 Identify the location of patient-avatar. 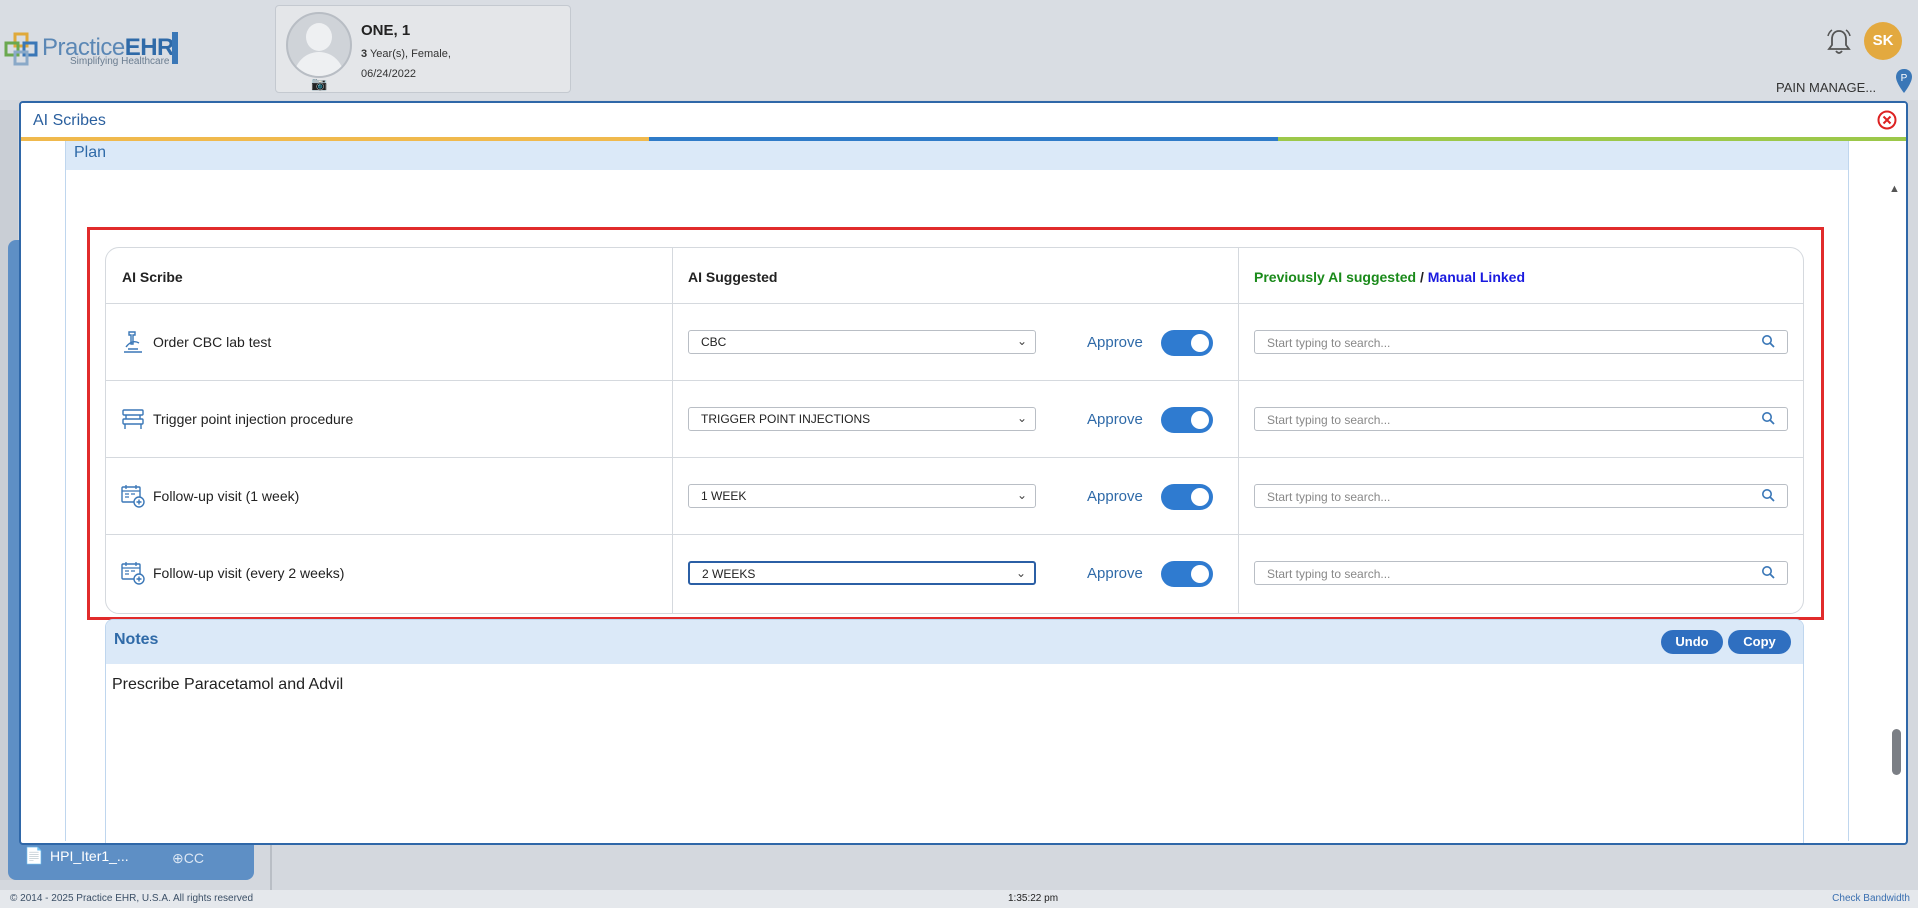
(319, 45).